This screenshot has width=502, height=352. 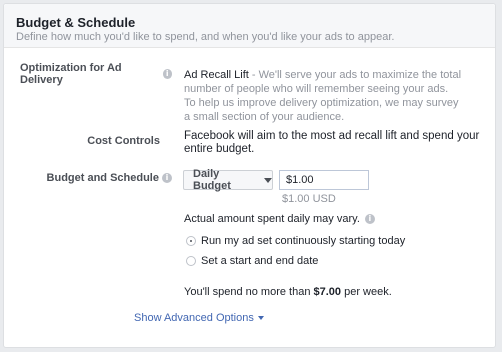 What do you see at coordinates (194, 318) in the screenshot?
I see `show-advanced-options-label: Show Advanced Options` at bounding box center [194, 318].